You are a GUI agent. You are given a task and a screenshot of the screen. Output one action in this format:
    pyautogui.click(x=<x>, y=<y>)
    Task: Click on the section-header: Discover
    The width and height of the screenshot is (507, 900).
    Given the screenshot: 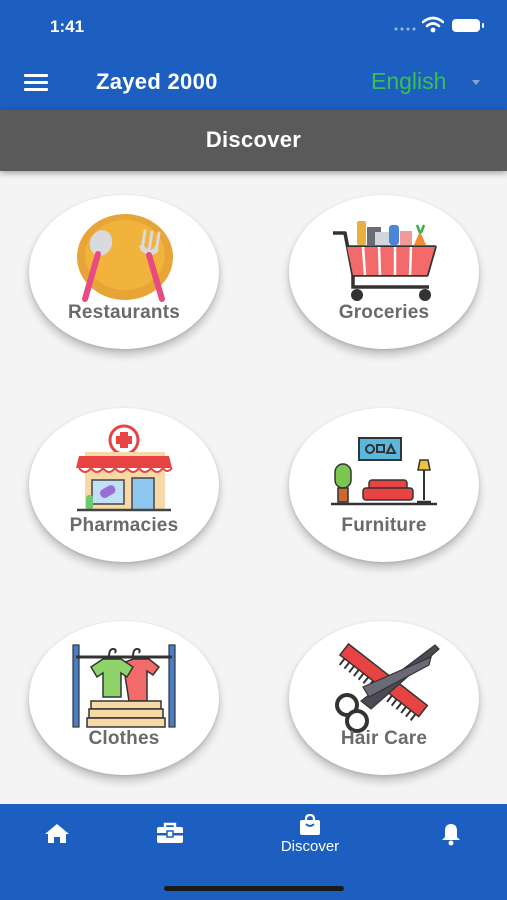 What is the action you would take?
    pyautogui.click(x=253, y=140)
    